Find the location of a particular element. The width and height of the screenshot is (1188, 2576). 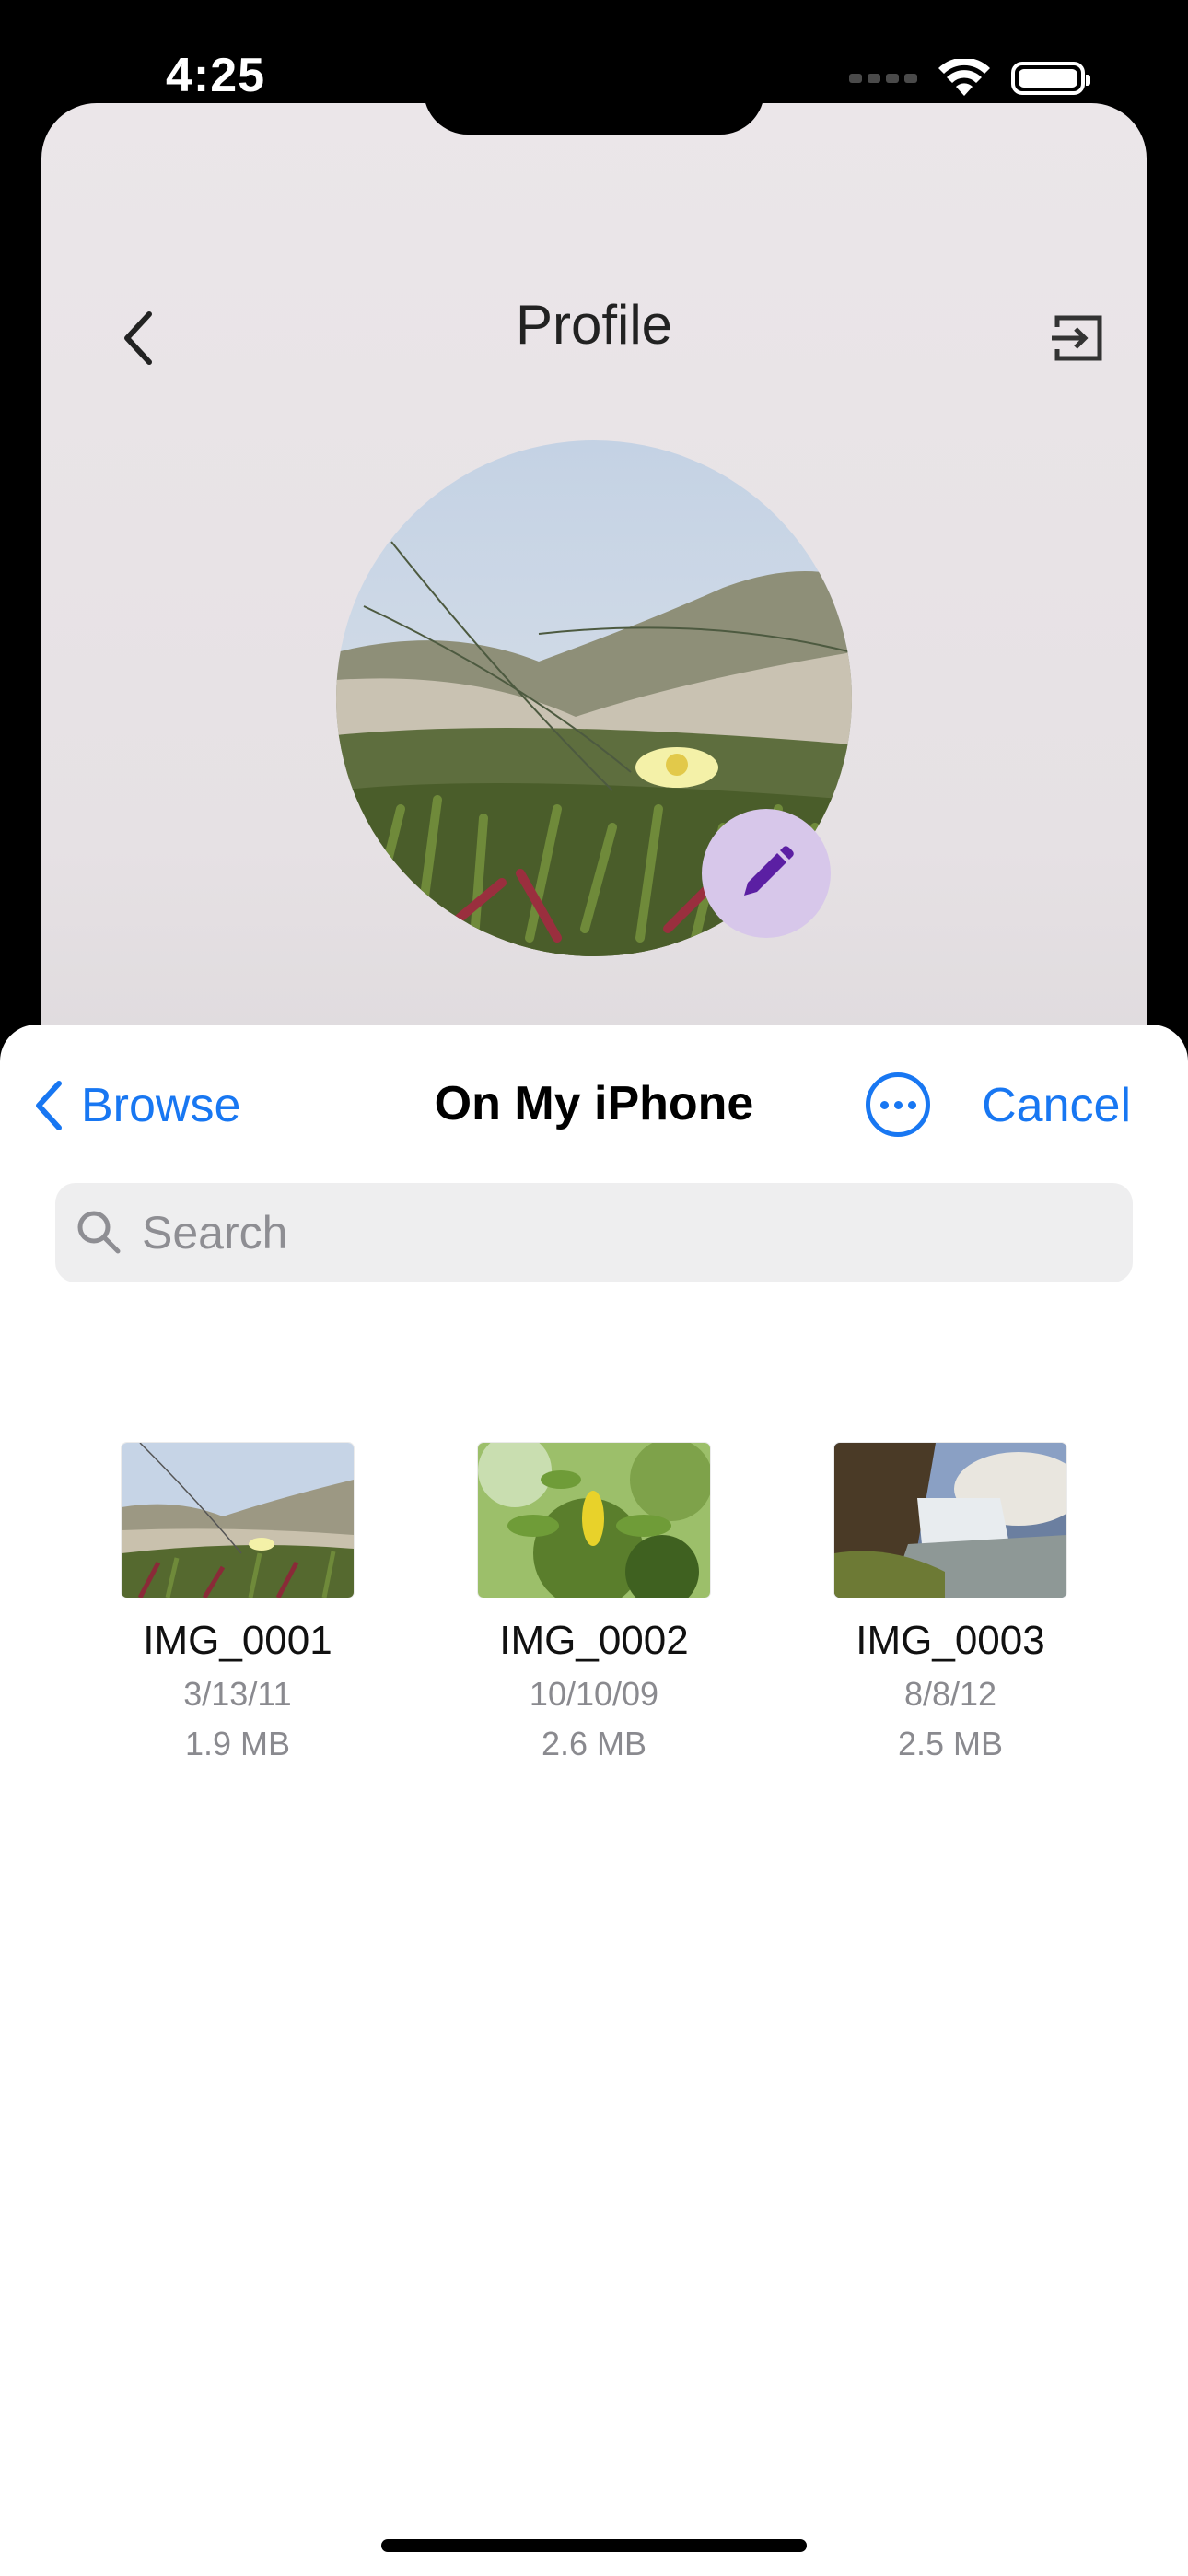

search-icon is located at coordinates (99, 1232).